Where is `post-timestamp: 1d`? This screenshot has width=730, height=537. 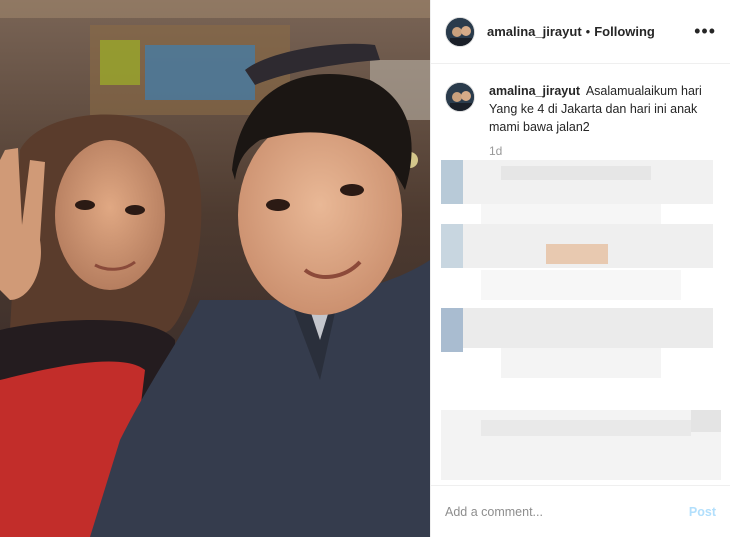
post-timestamp: 1d is located at coordinates (609, 151).